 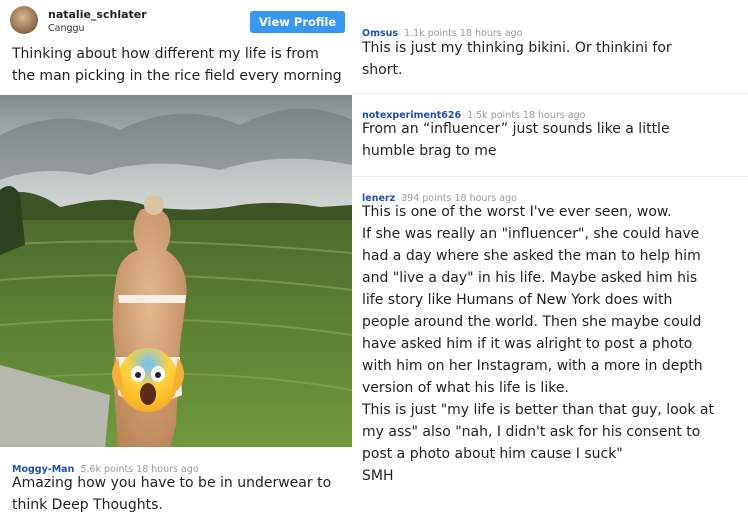 What do you see at coordinates (429, 151) in the screenshot?
I see `comment-line: humble brag to me` at bounding box center [429, 151].